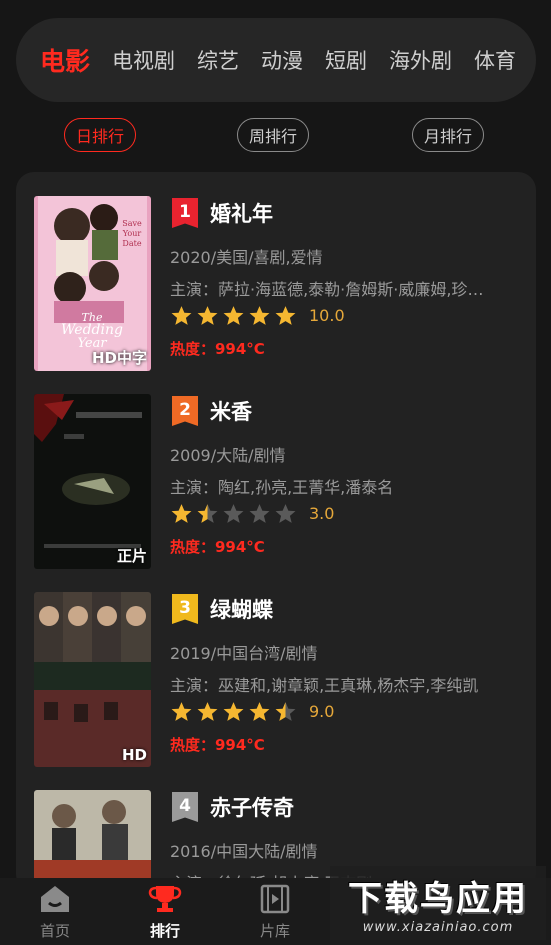 The width and height of the screenshot is (551, 945). I want to click on film-icon, so click(275, 899).